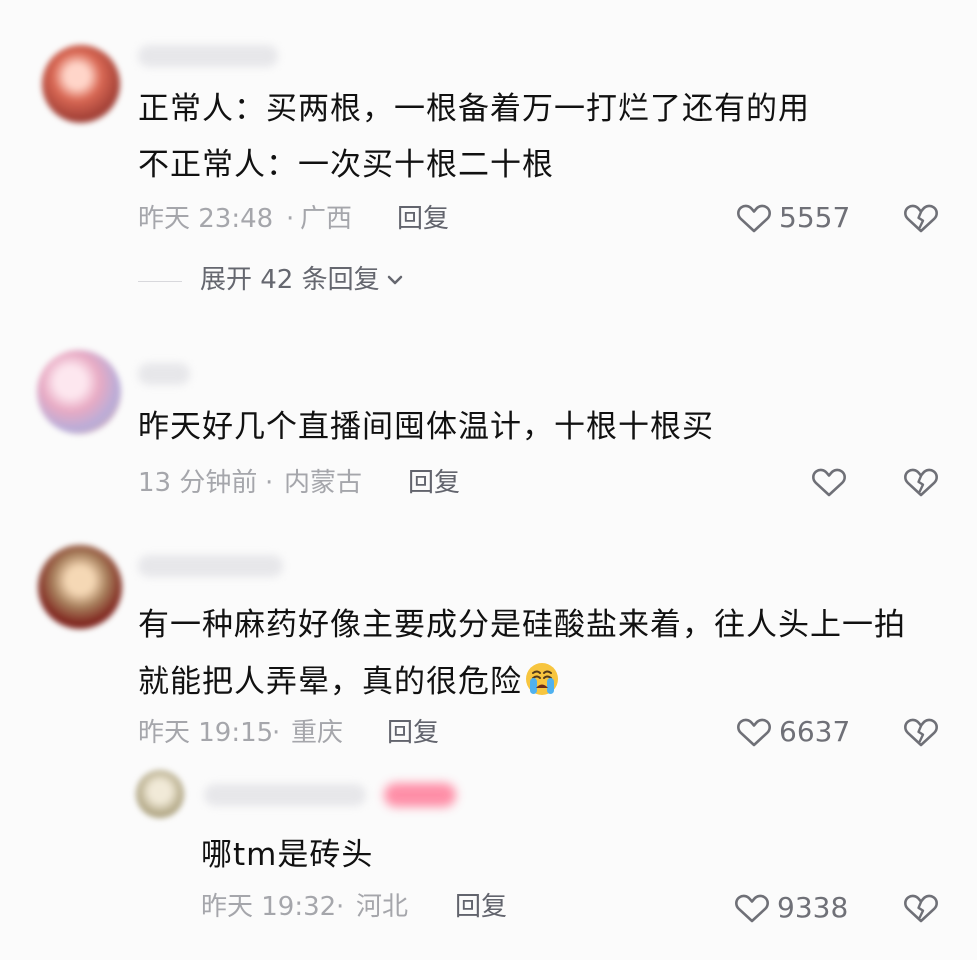 The image size is (977, 960). What do you see at coordinates (522, 625) in the screenshot?
I see `comment-text-line: 有一种麻药好像主要成分是硅酸盐来着，往人头上一拍` at bounding box center [522, 625].